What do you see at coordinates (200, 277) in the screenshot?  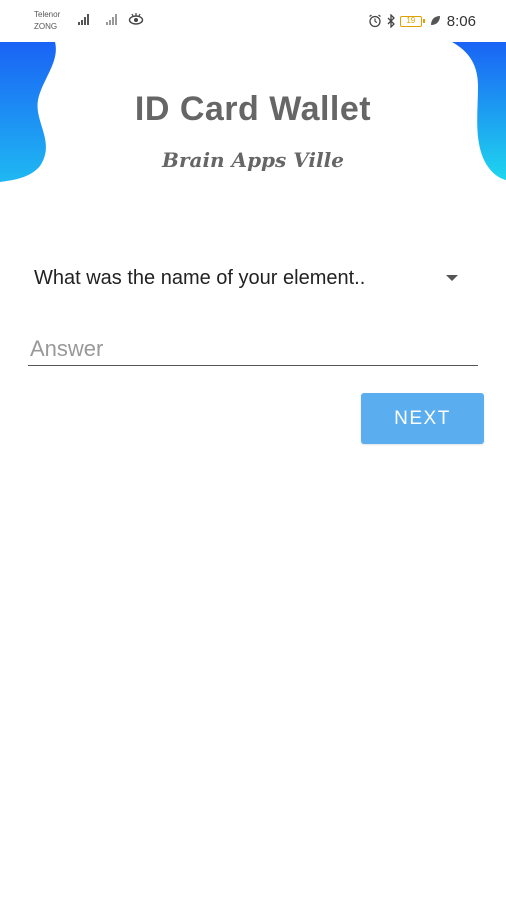 I see `security-question-text: What was the name of your element..` at bounding box center [200, 277].